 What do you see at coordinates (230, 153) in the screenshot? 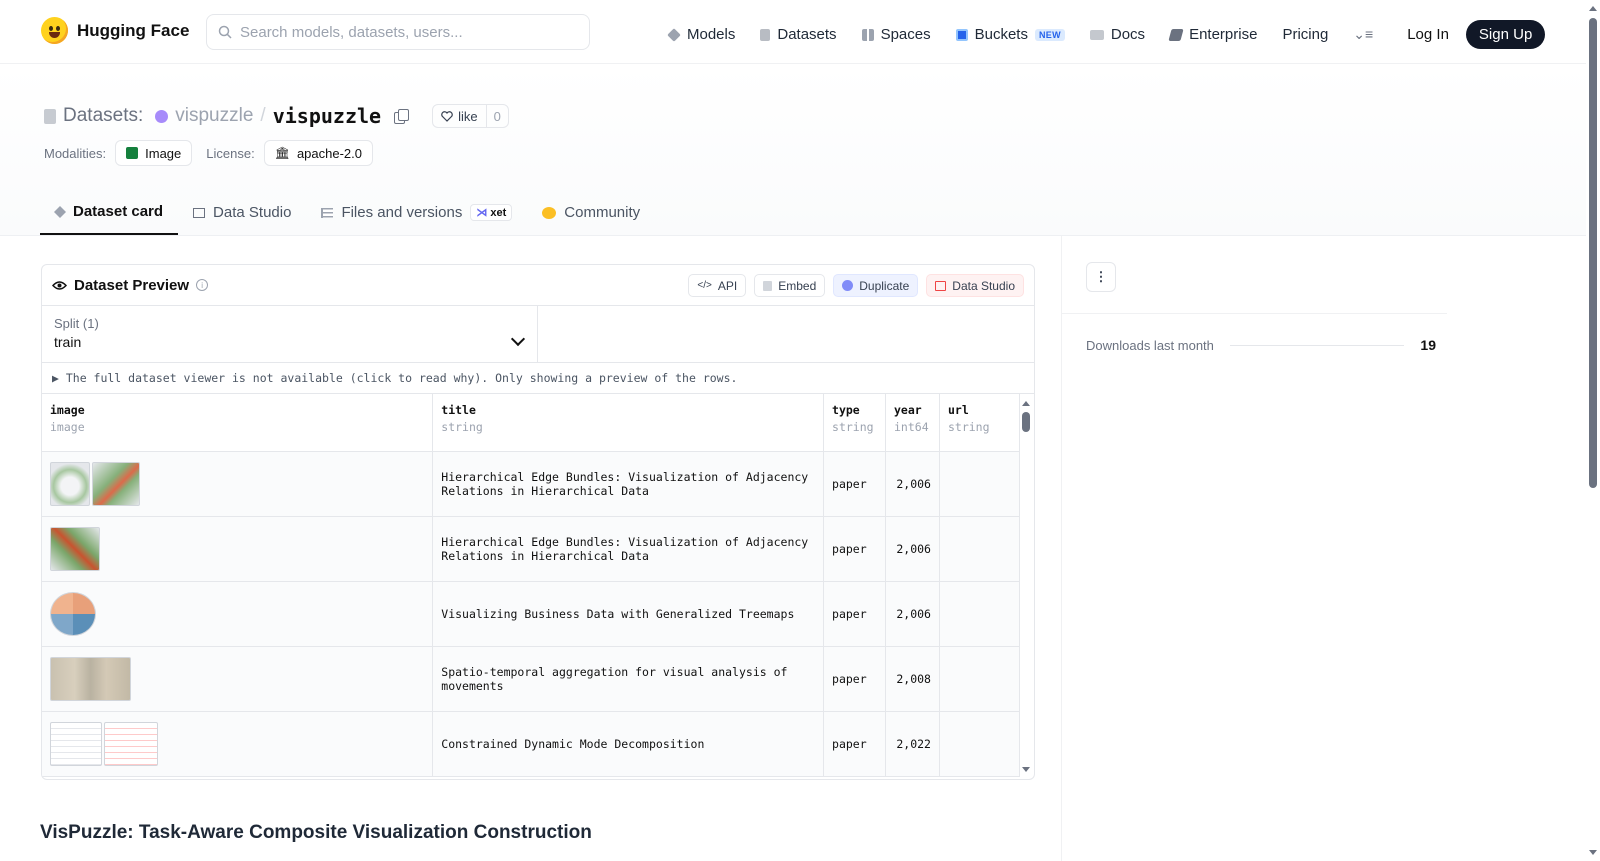
I see `license-label: License:` at bounding box center [230, 153].